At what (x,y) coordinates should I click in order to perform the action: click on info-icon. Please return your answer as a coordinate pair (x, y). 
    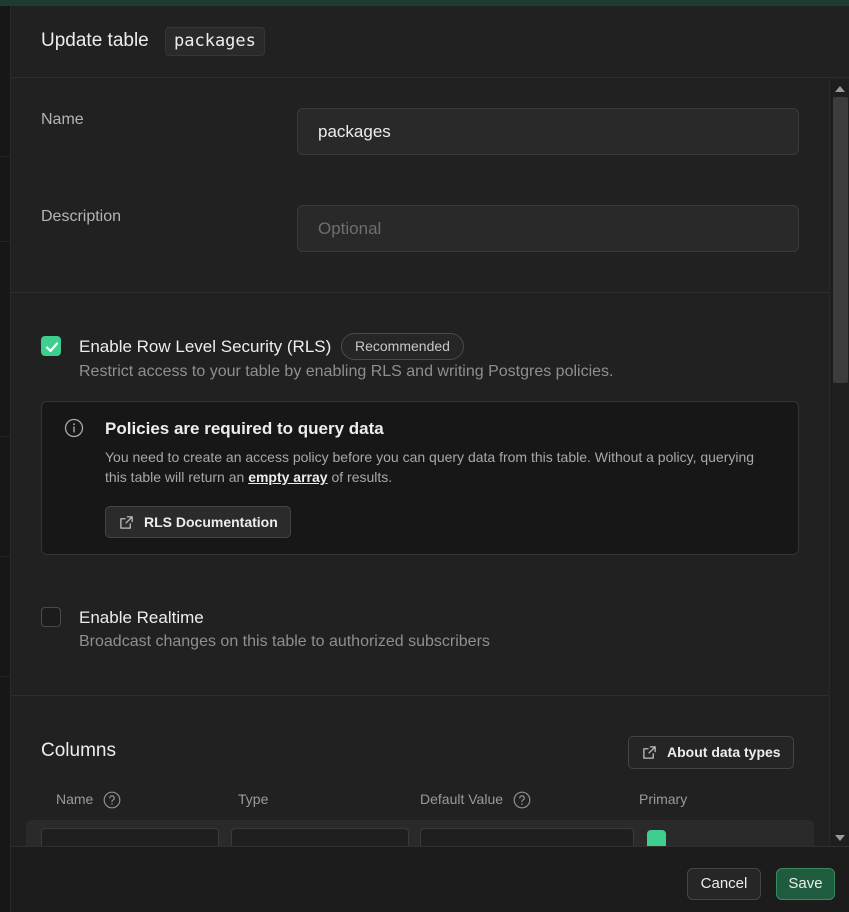
    Looking at the image, I should click on (74, 430).